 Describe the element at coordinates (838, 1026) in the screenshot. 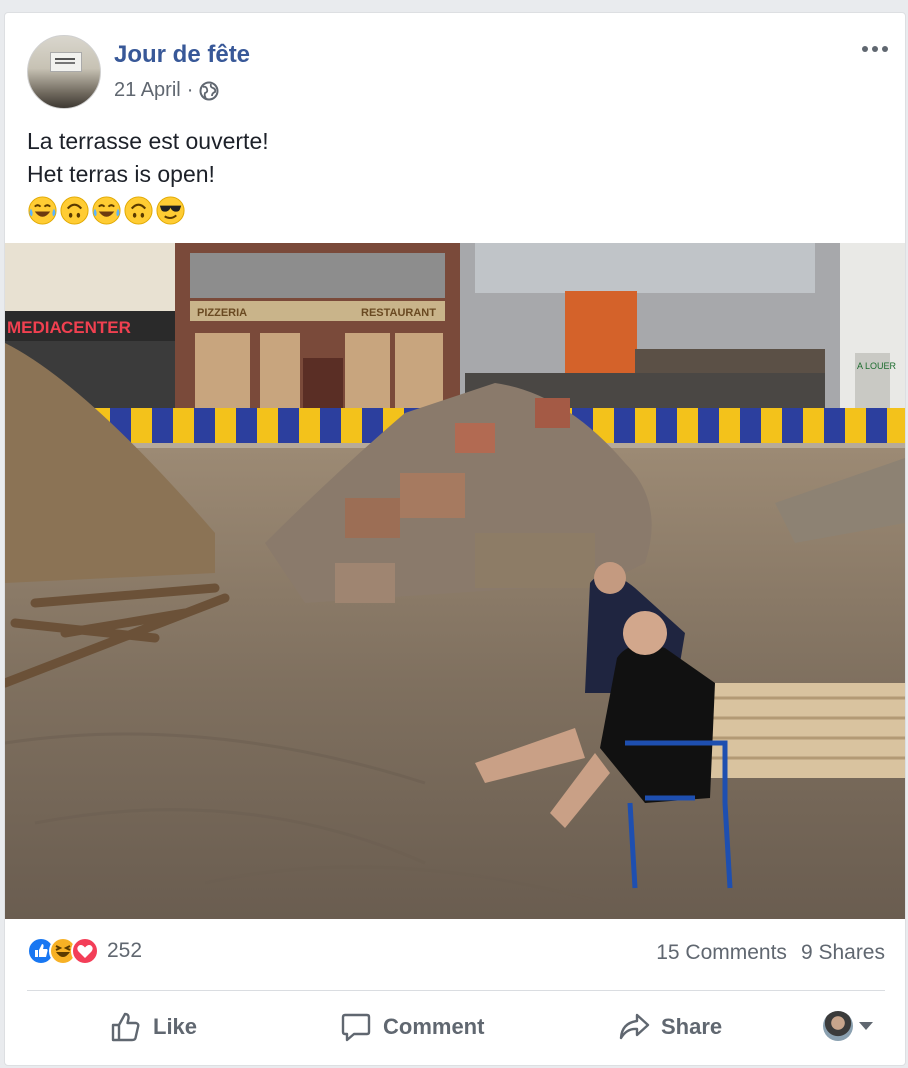

I see `viewer-avatar` at that location.